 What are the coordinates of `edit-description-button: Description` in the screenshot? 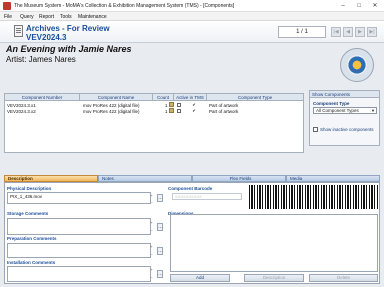 It's located at (274, 278).